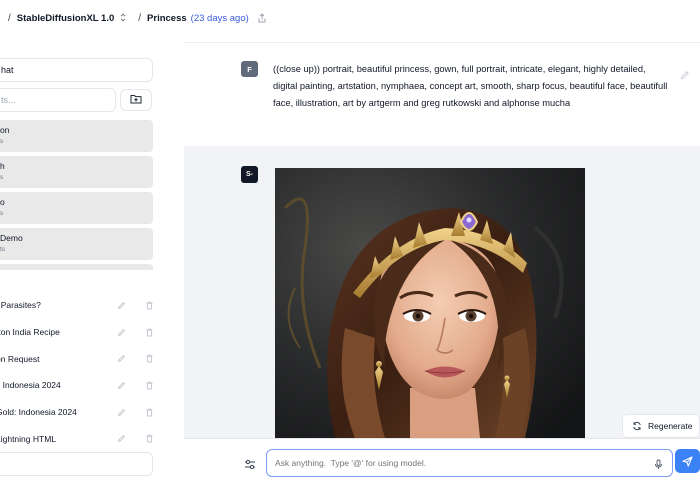 This screenshot has width=700, height=500. What do you see at coordinates (20, 358) in the screenshot?
I see `history-item-label: on Request` at bounding box center [20, 358].